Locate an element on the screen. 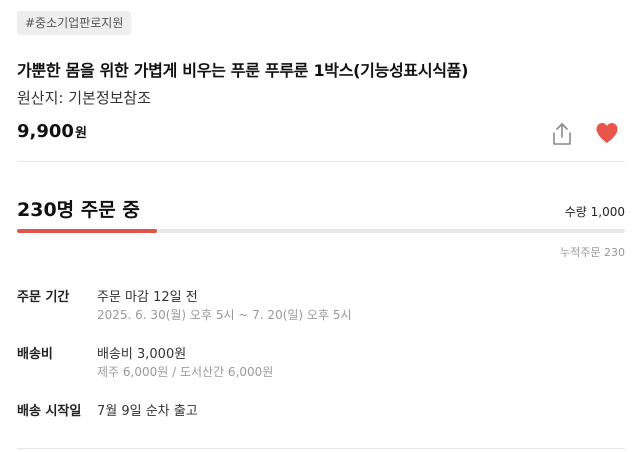 The height and width of the screenshot is (452, 641). shipping-fee-label: 배송비 is located at coordinates (35, 354).